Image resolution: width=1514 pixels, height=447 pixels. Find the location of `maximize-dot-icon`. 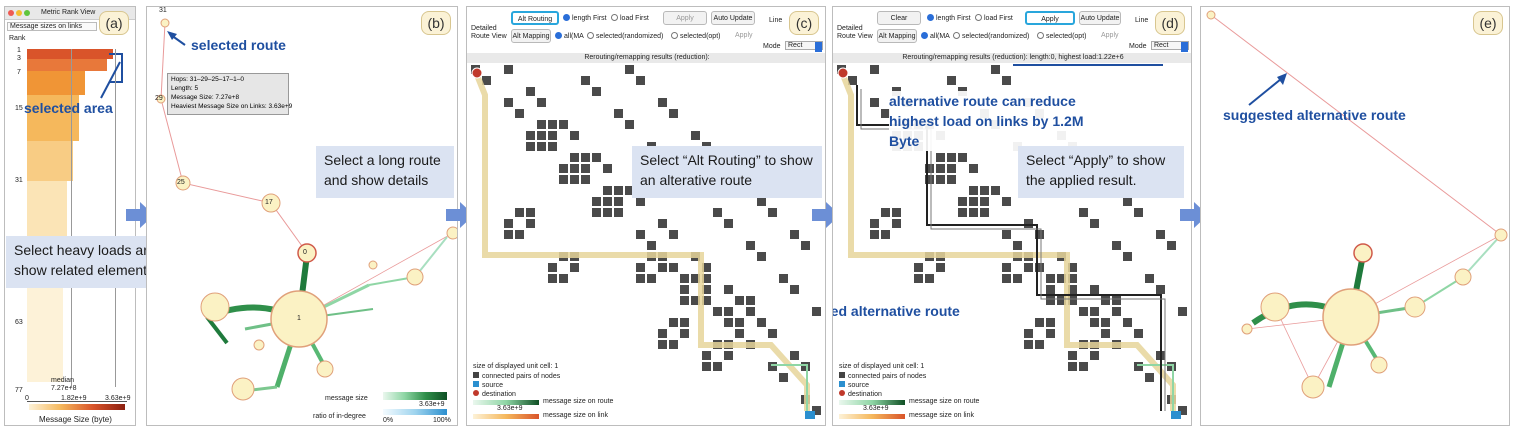

maximize-dot-icon is located at coordinates (27, 13).